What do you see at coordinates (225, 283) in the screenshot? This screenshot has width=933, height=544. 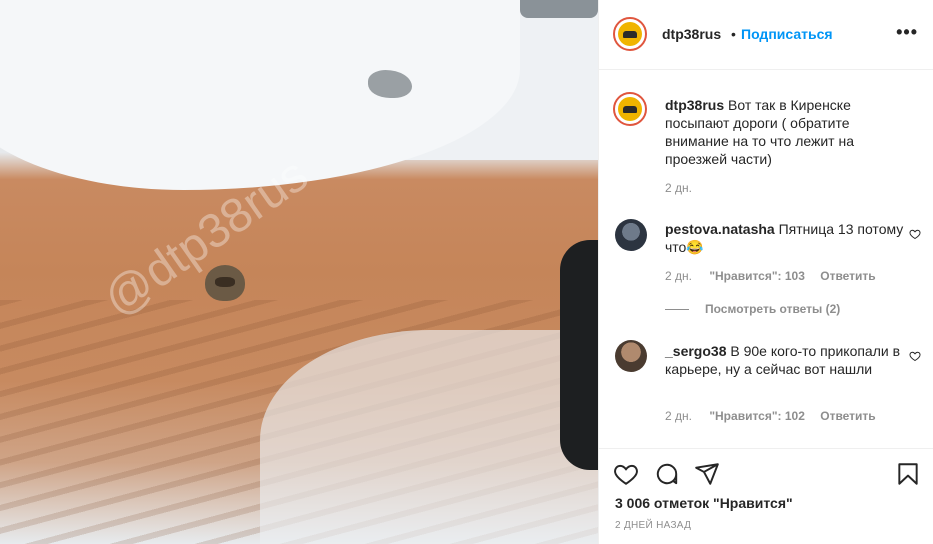 I see `skull-on-road` at bounding box center [225, 283].